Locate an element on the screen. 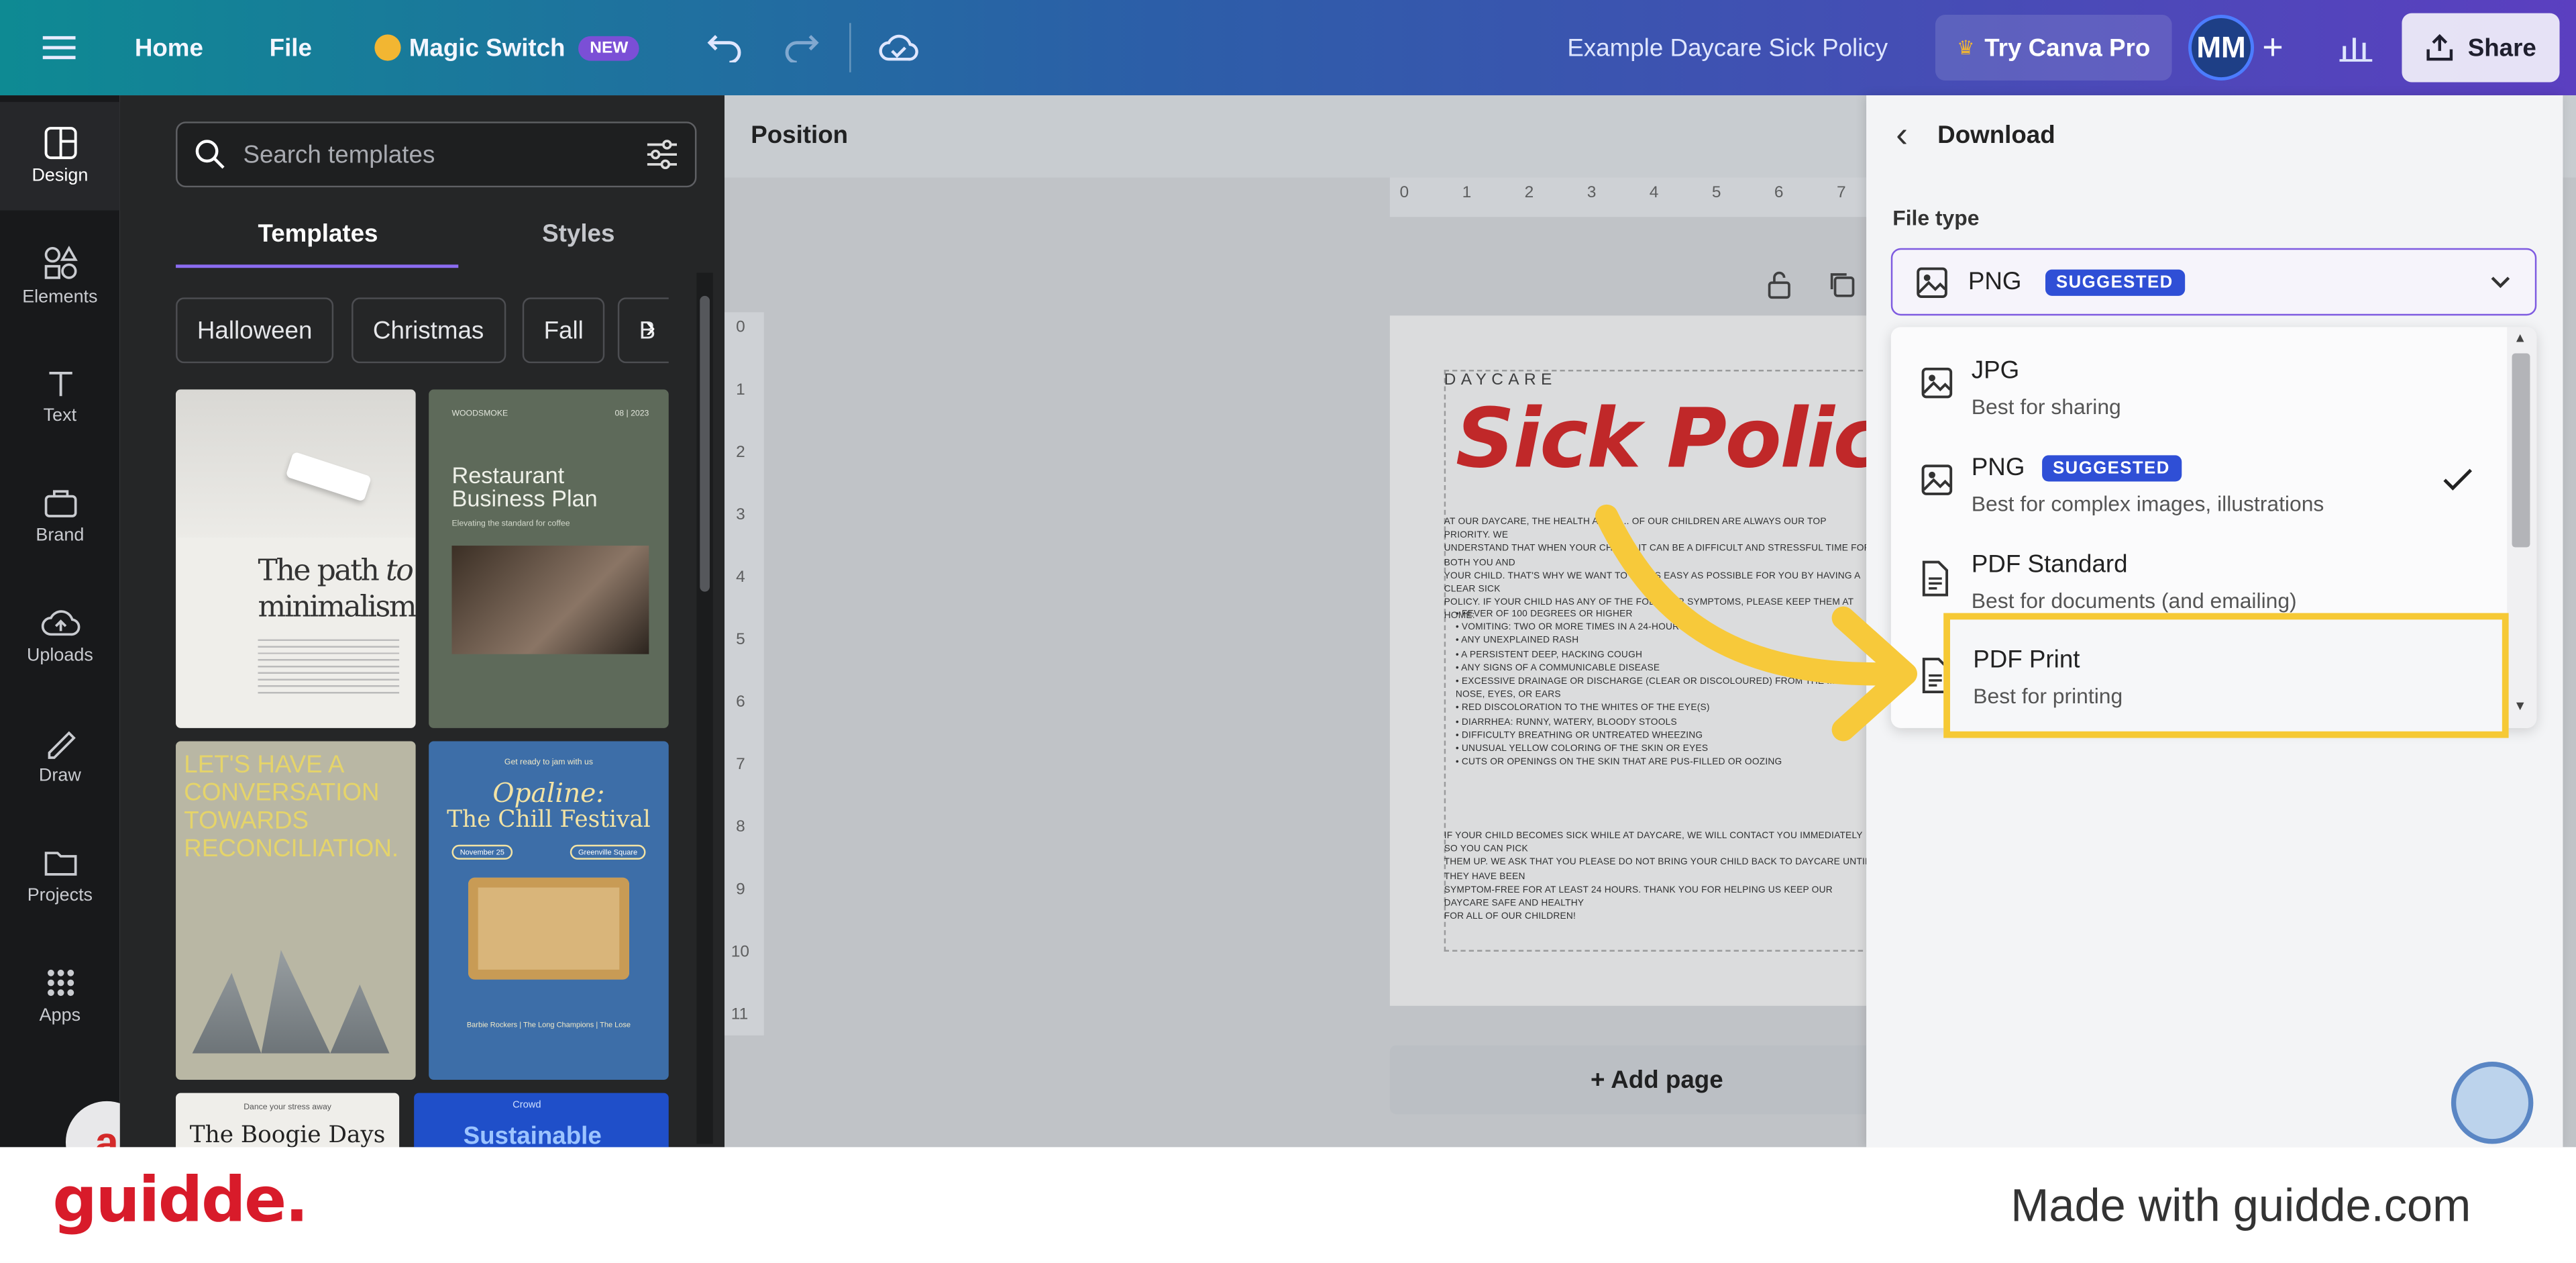 Image resolution: width=2576 pixels, height=1263 pixels. back-icon: ‹ is located at coordinates (1902, 135).